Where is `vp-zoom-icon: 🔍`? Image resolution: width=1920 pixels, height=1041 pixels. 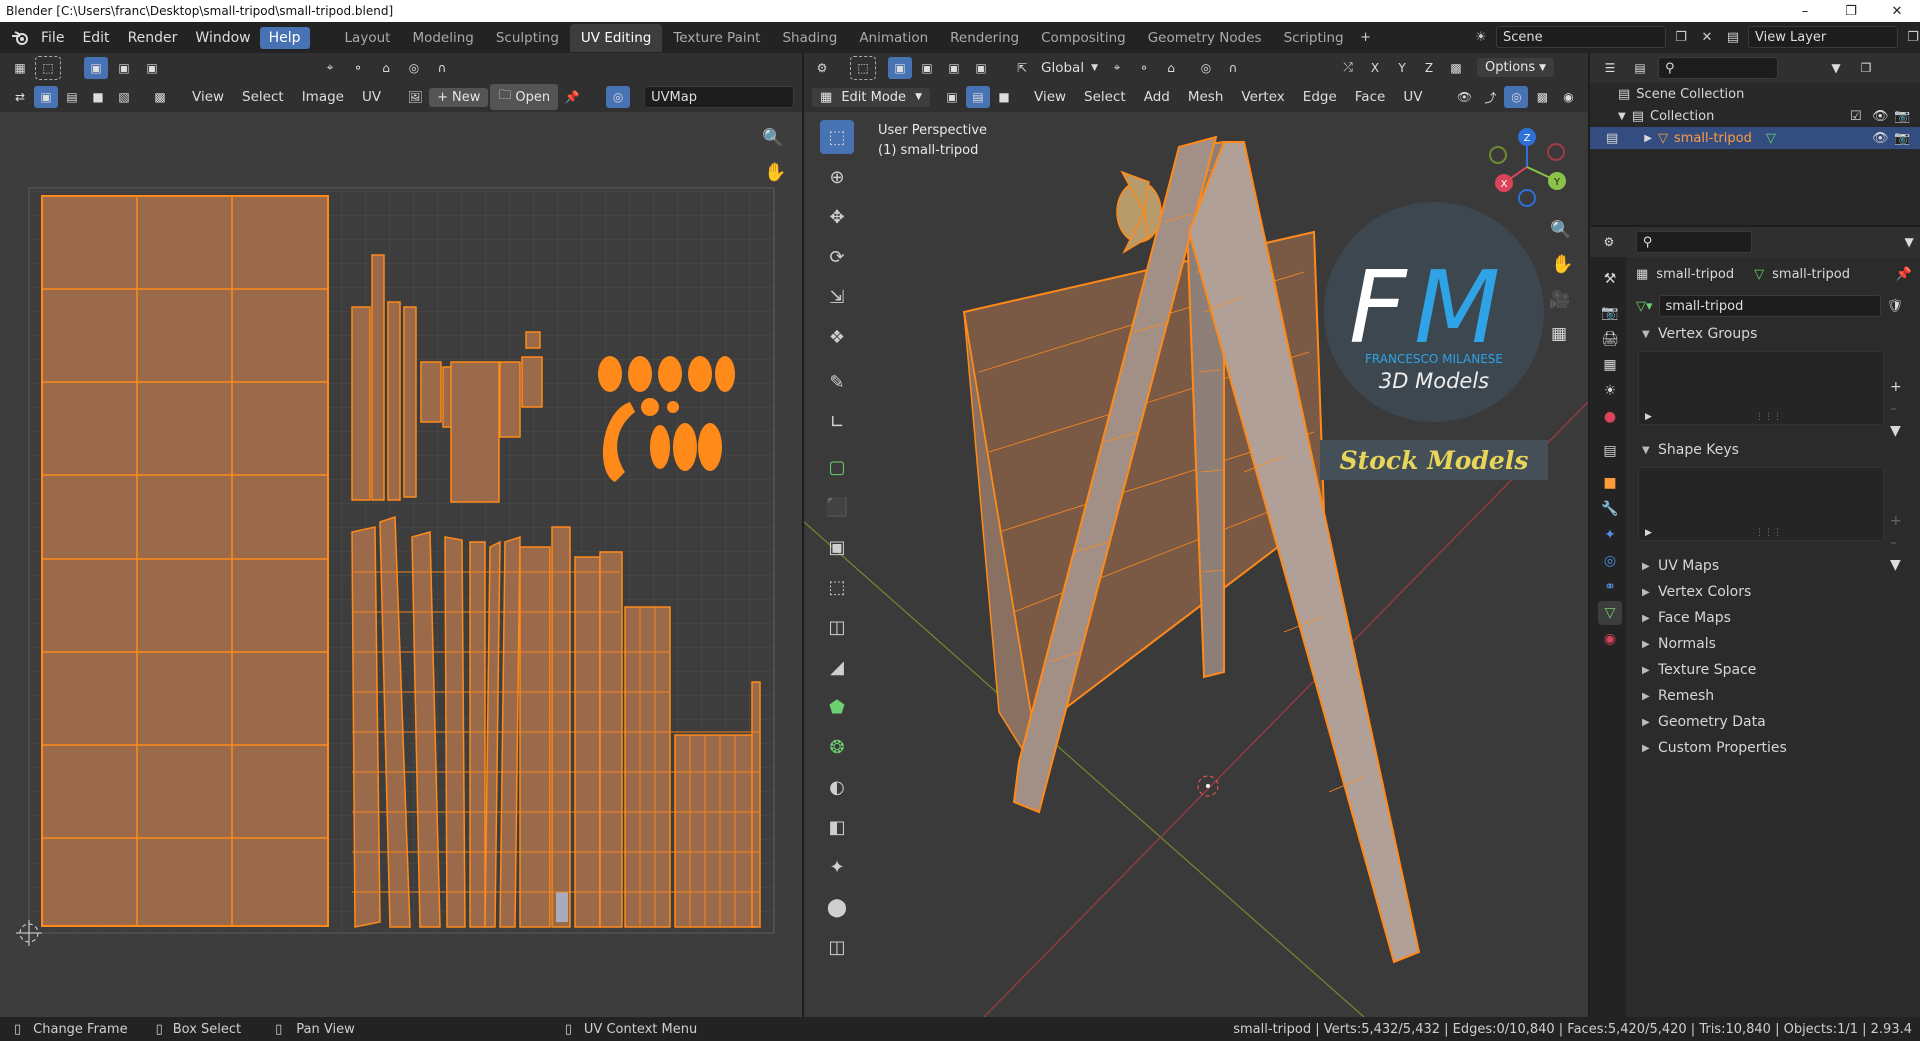 vp-zoom-icon: 🔍 is located at coordinates (1560, 230).